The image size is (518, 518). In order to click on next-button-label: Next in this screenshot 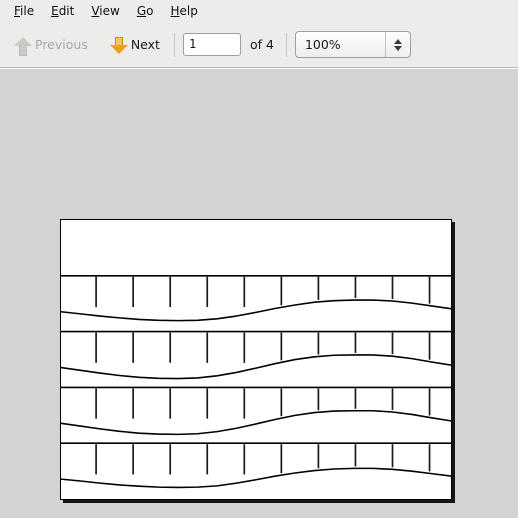, I will do `click(145, 44)`.